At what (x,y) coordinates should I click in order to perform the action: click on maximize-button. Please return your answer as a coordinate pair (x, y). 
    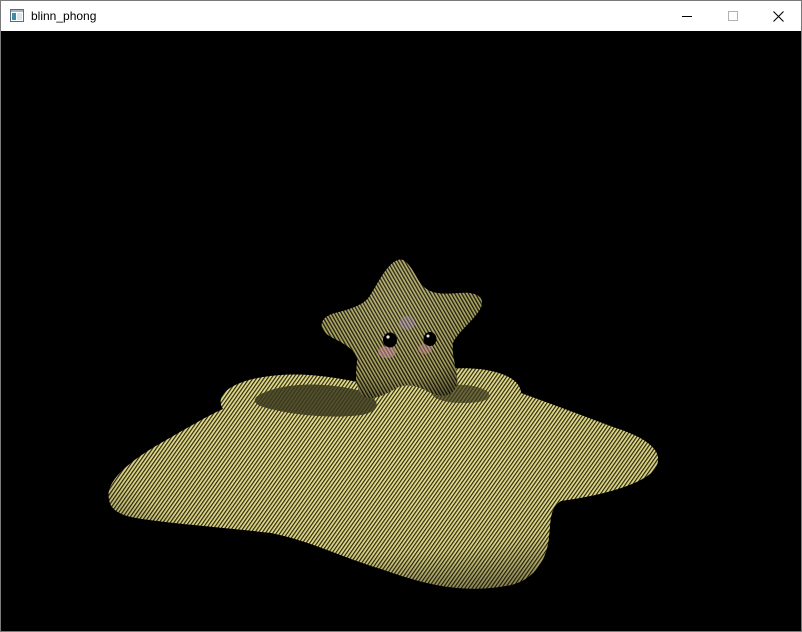
    Looking at the image, I should click on (733, 16).